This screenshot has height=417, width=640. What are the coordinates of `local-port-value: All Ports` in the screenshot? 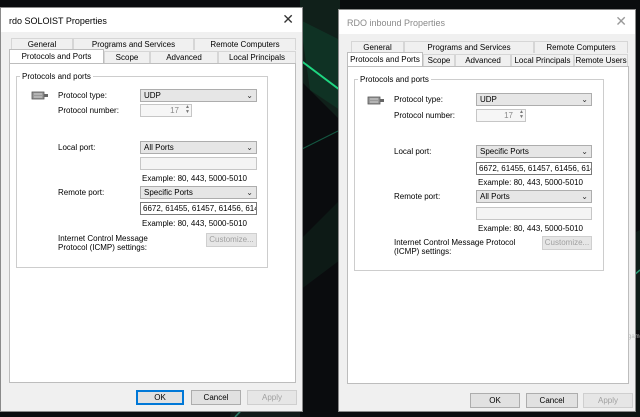 It's located at (159, 147).